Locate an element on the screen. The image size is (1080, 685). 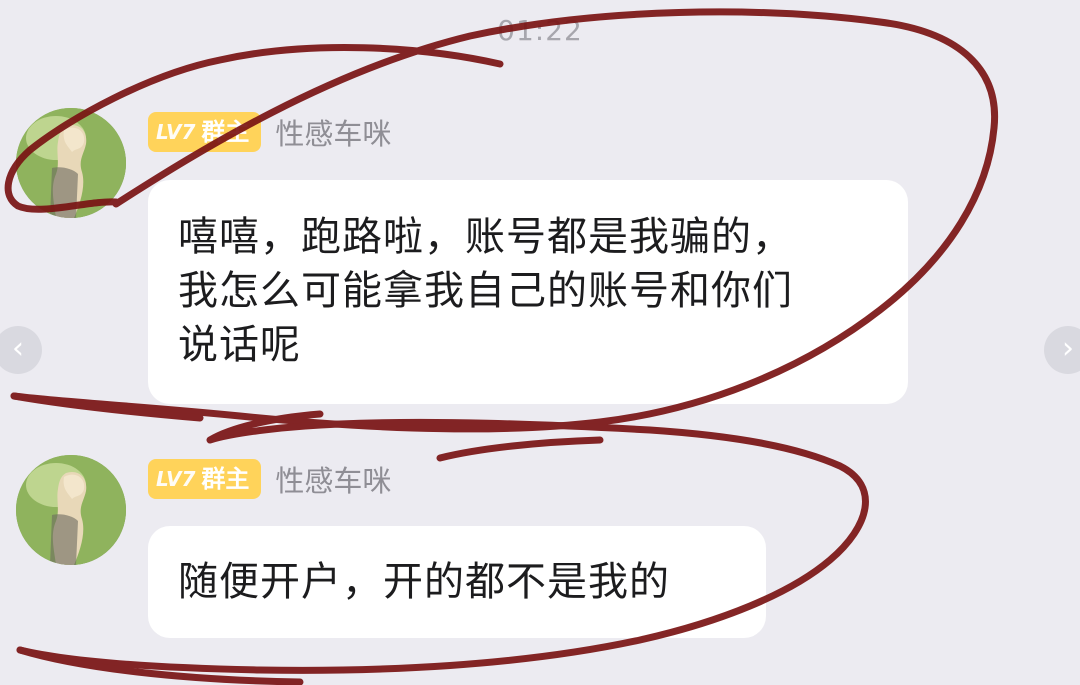
message-text-line: 随便开户，开的都不是我的 is located at coordinates (424, 582).